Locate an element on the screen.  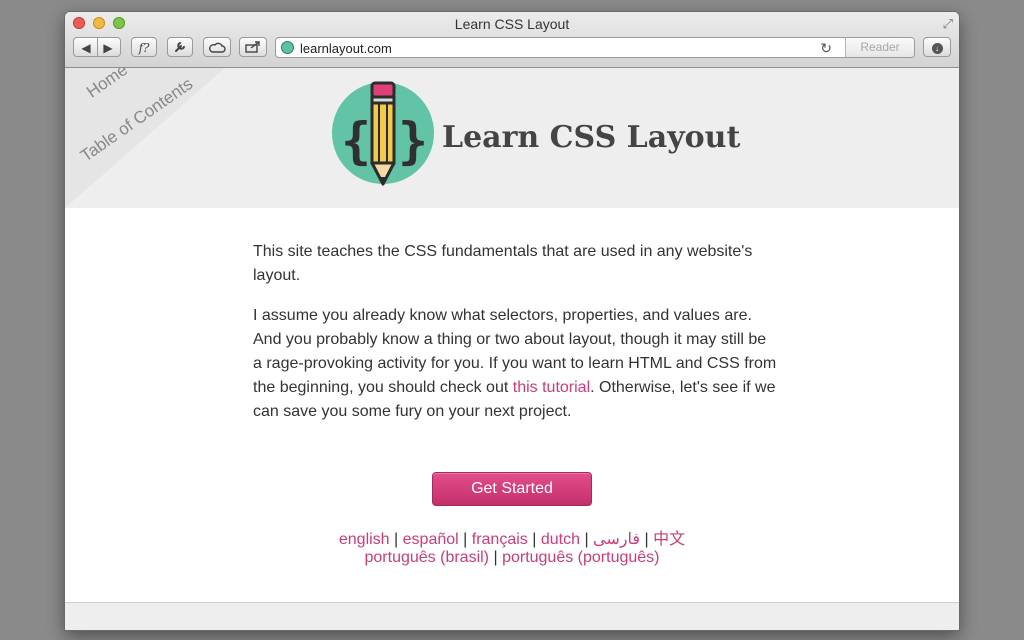
pencil-icon is located at coordinates (383, 133).